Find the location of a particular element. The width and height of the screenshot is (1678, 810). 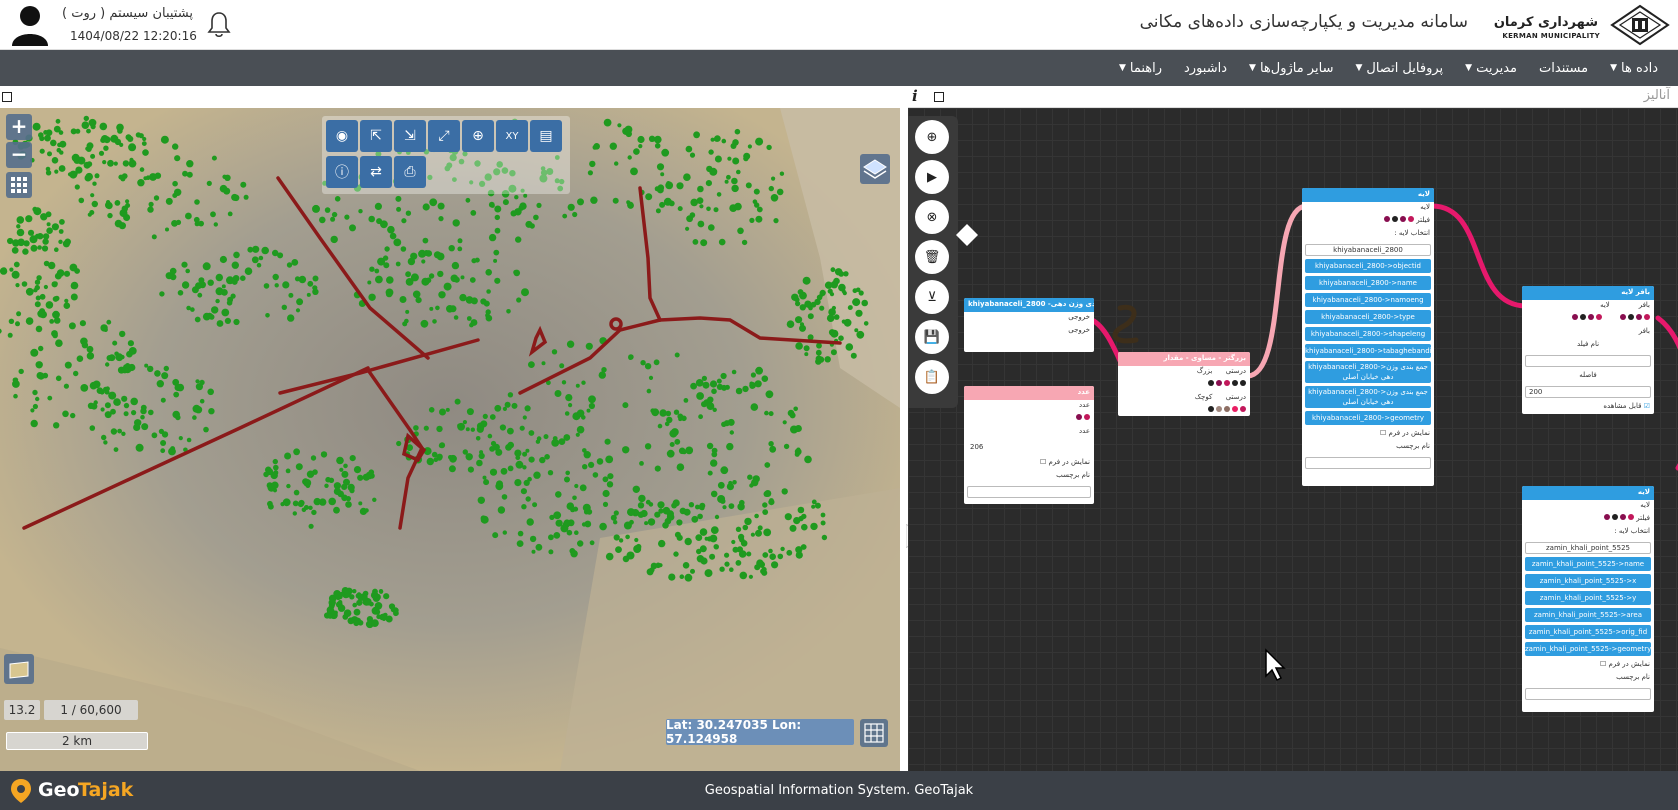

world-grid-icon: ⊕ is located at coordinates (478, 136).